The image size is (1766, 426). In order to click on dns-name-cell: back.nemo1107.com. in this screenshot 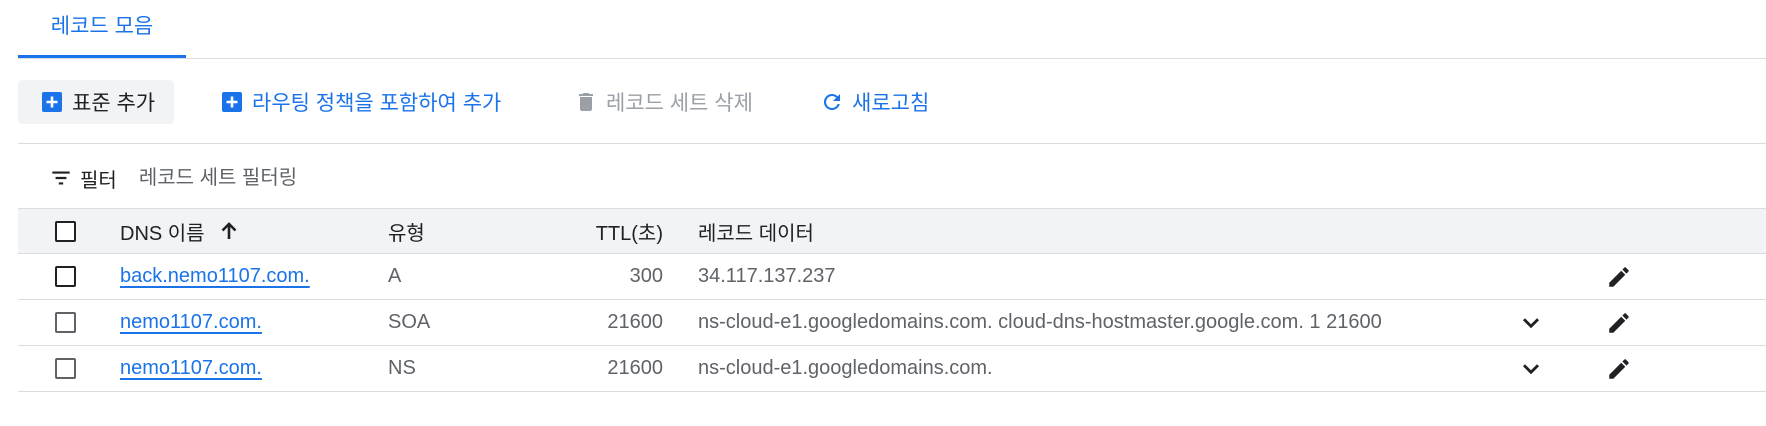, I will do `click(215, 276)`.